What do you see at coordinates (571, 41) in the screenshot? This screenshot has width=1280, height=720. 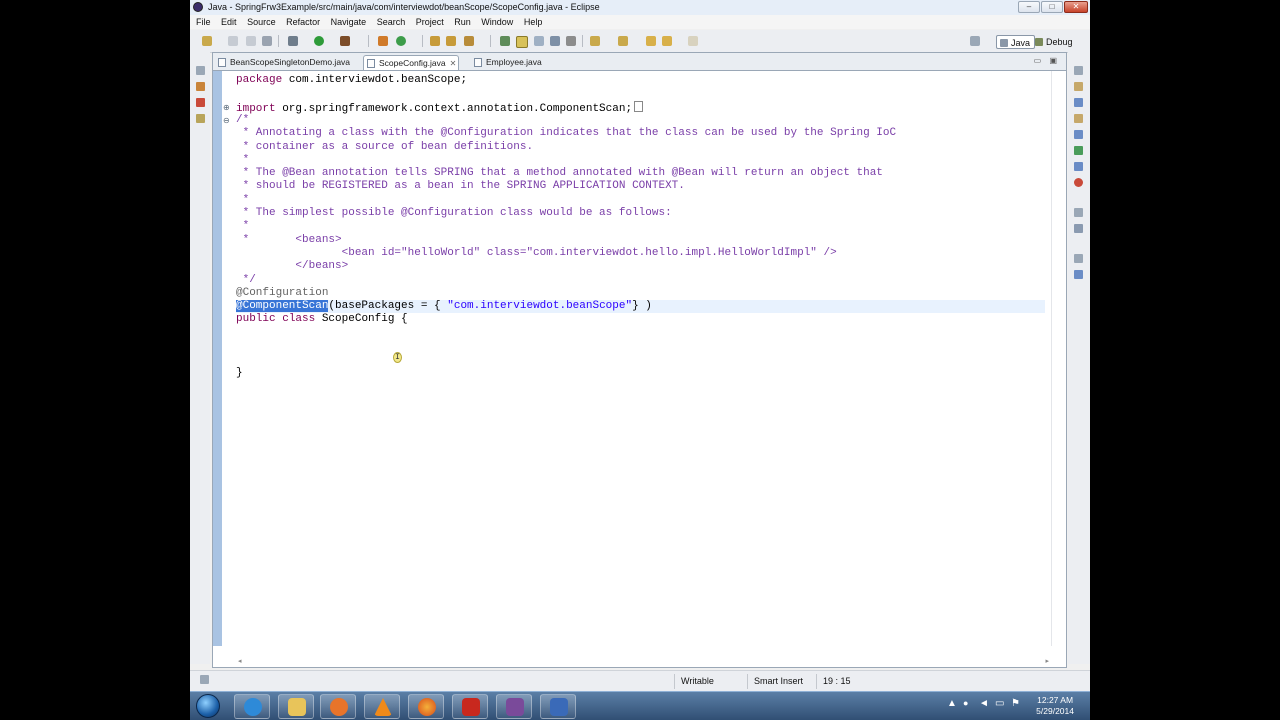 I see `show-whitespace-icon` at bounding box center [571, 41].